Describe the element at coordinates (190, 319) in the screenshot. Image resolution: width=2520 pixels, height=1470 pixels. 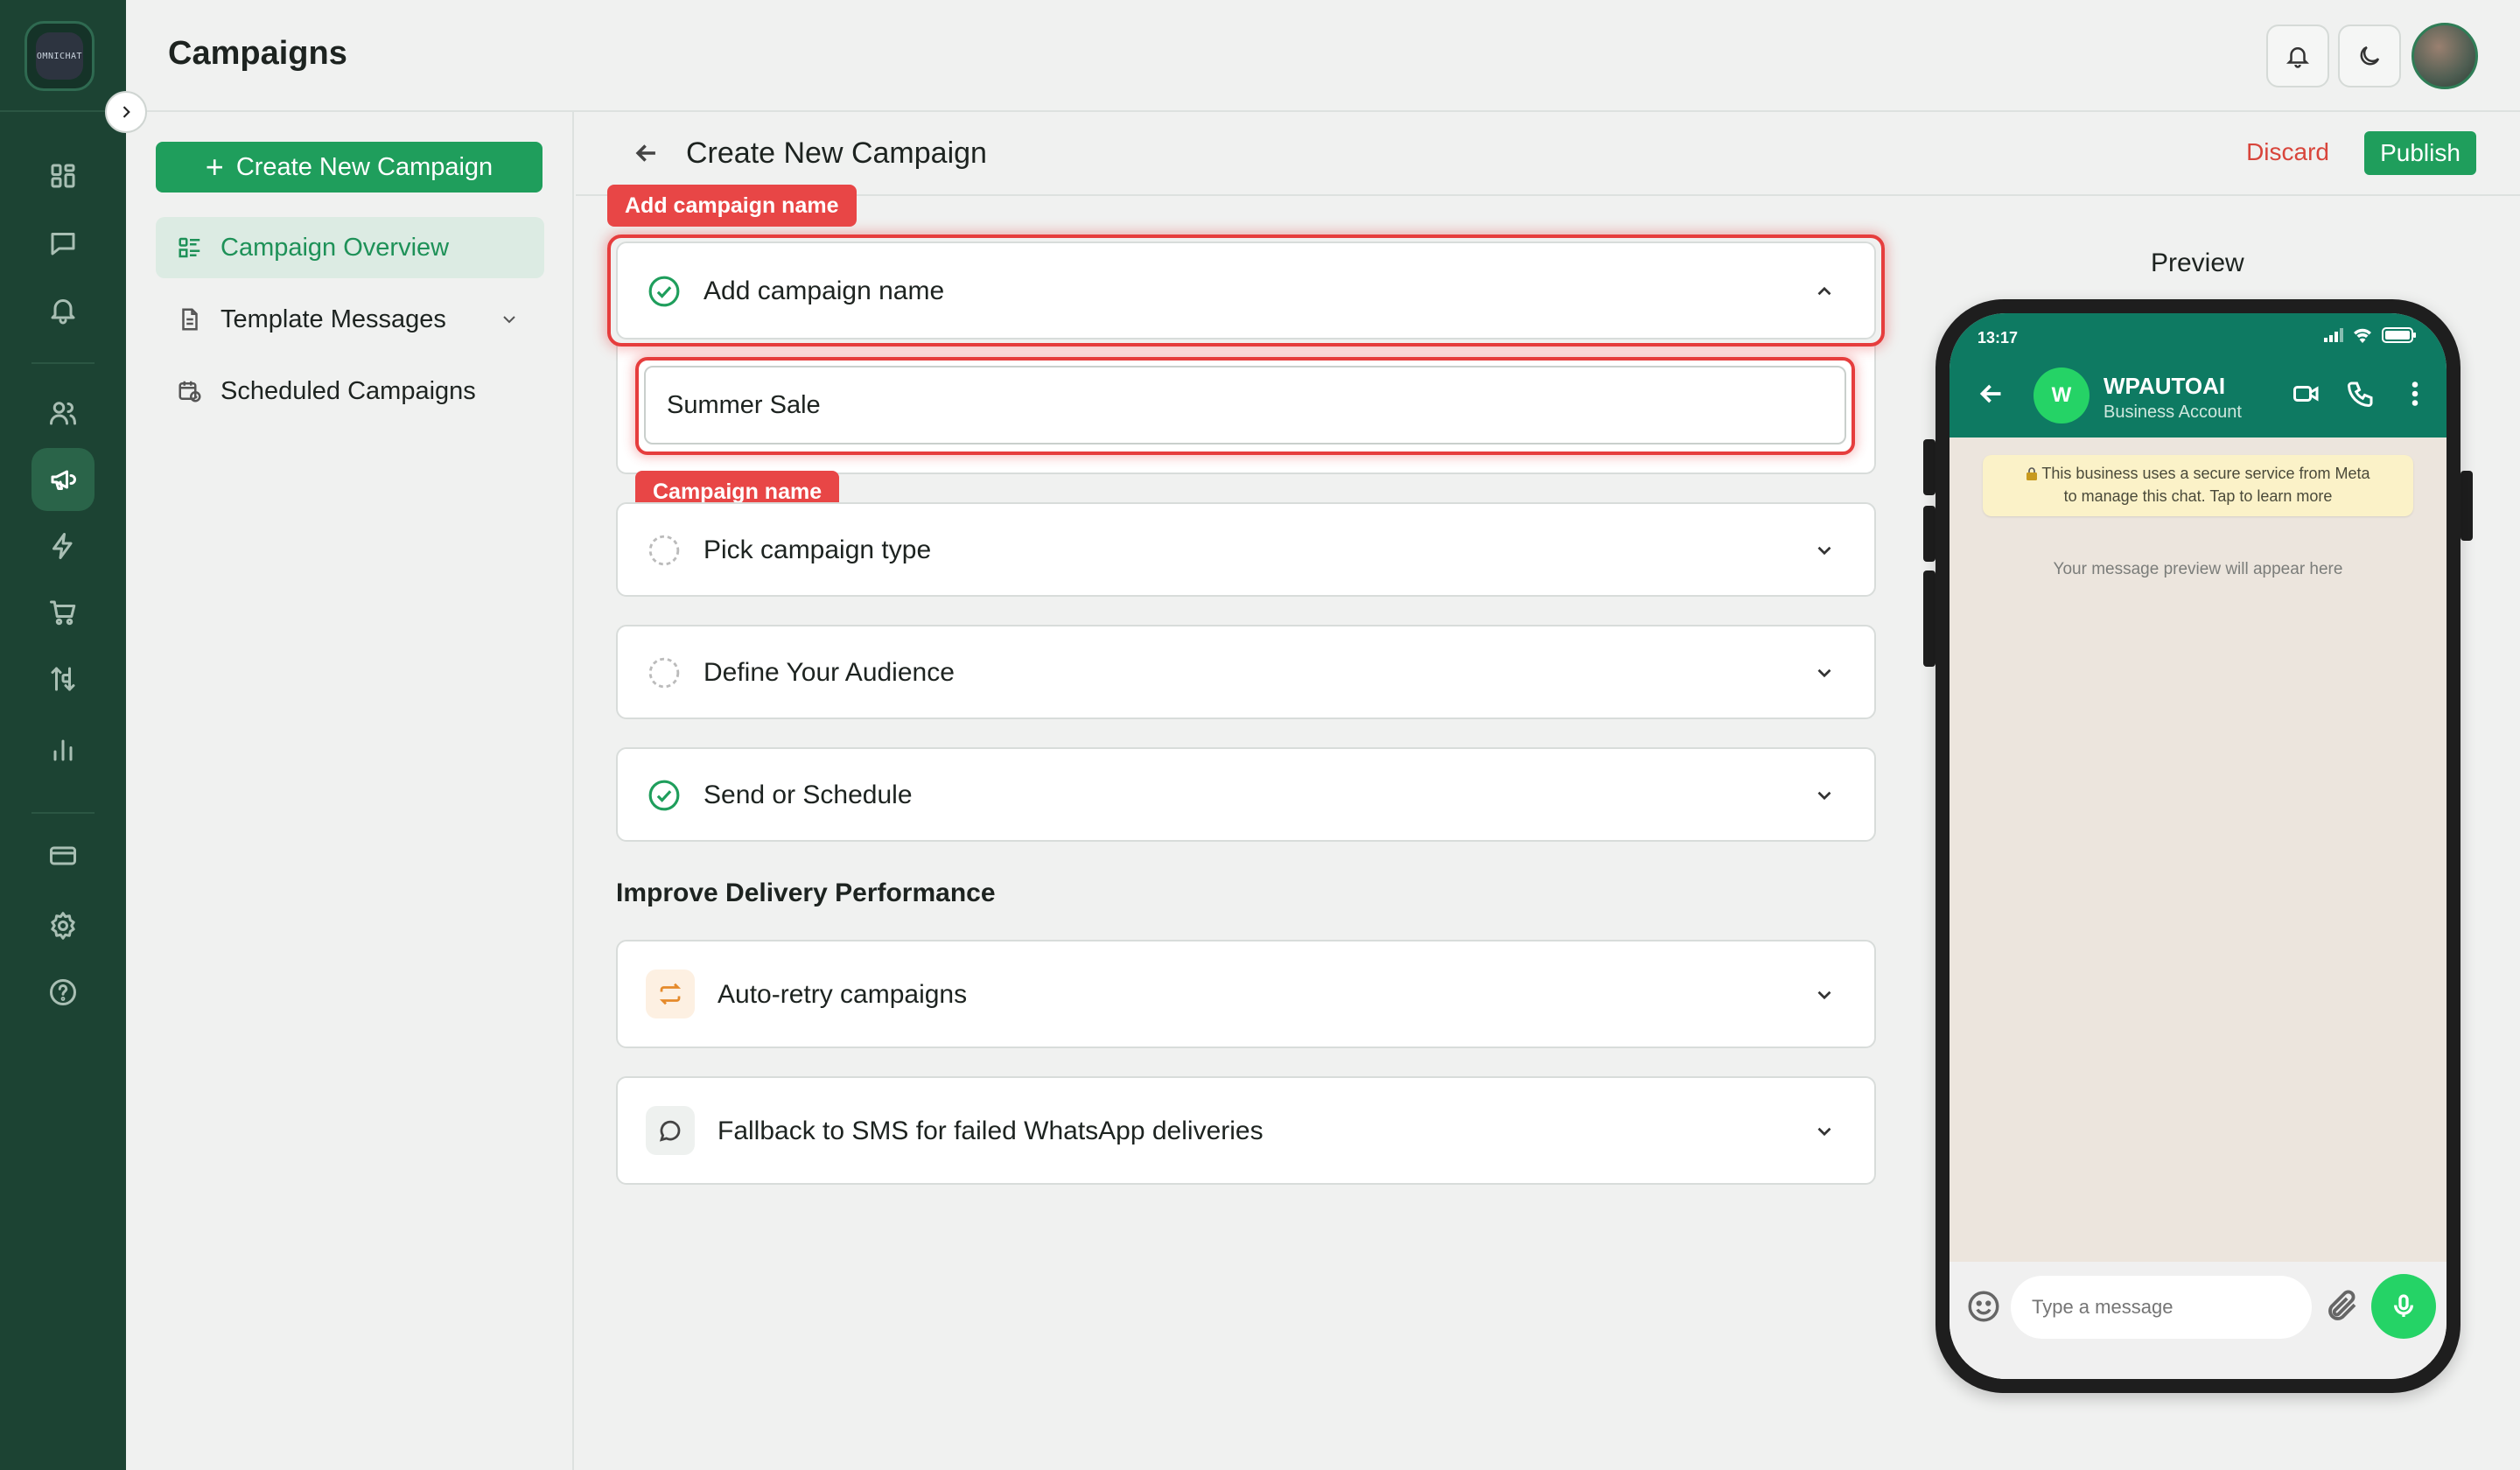
I see `document-icon` at that location.